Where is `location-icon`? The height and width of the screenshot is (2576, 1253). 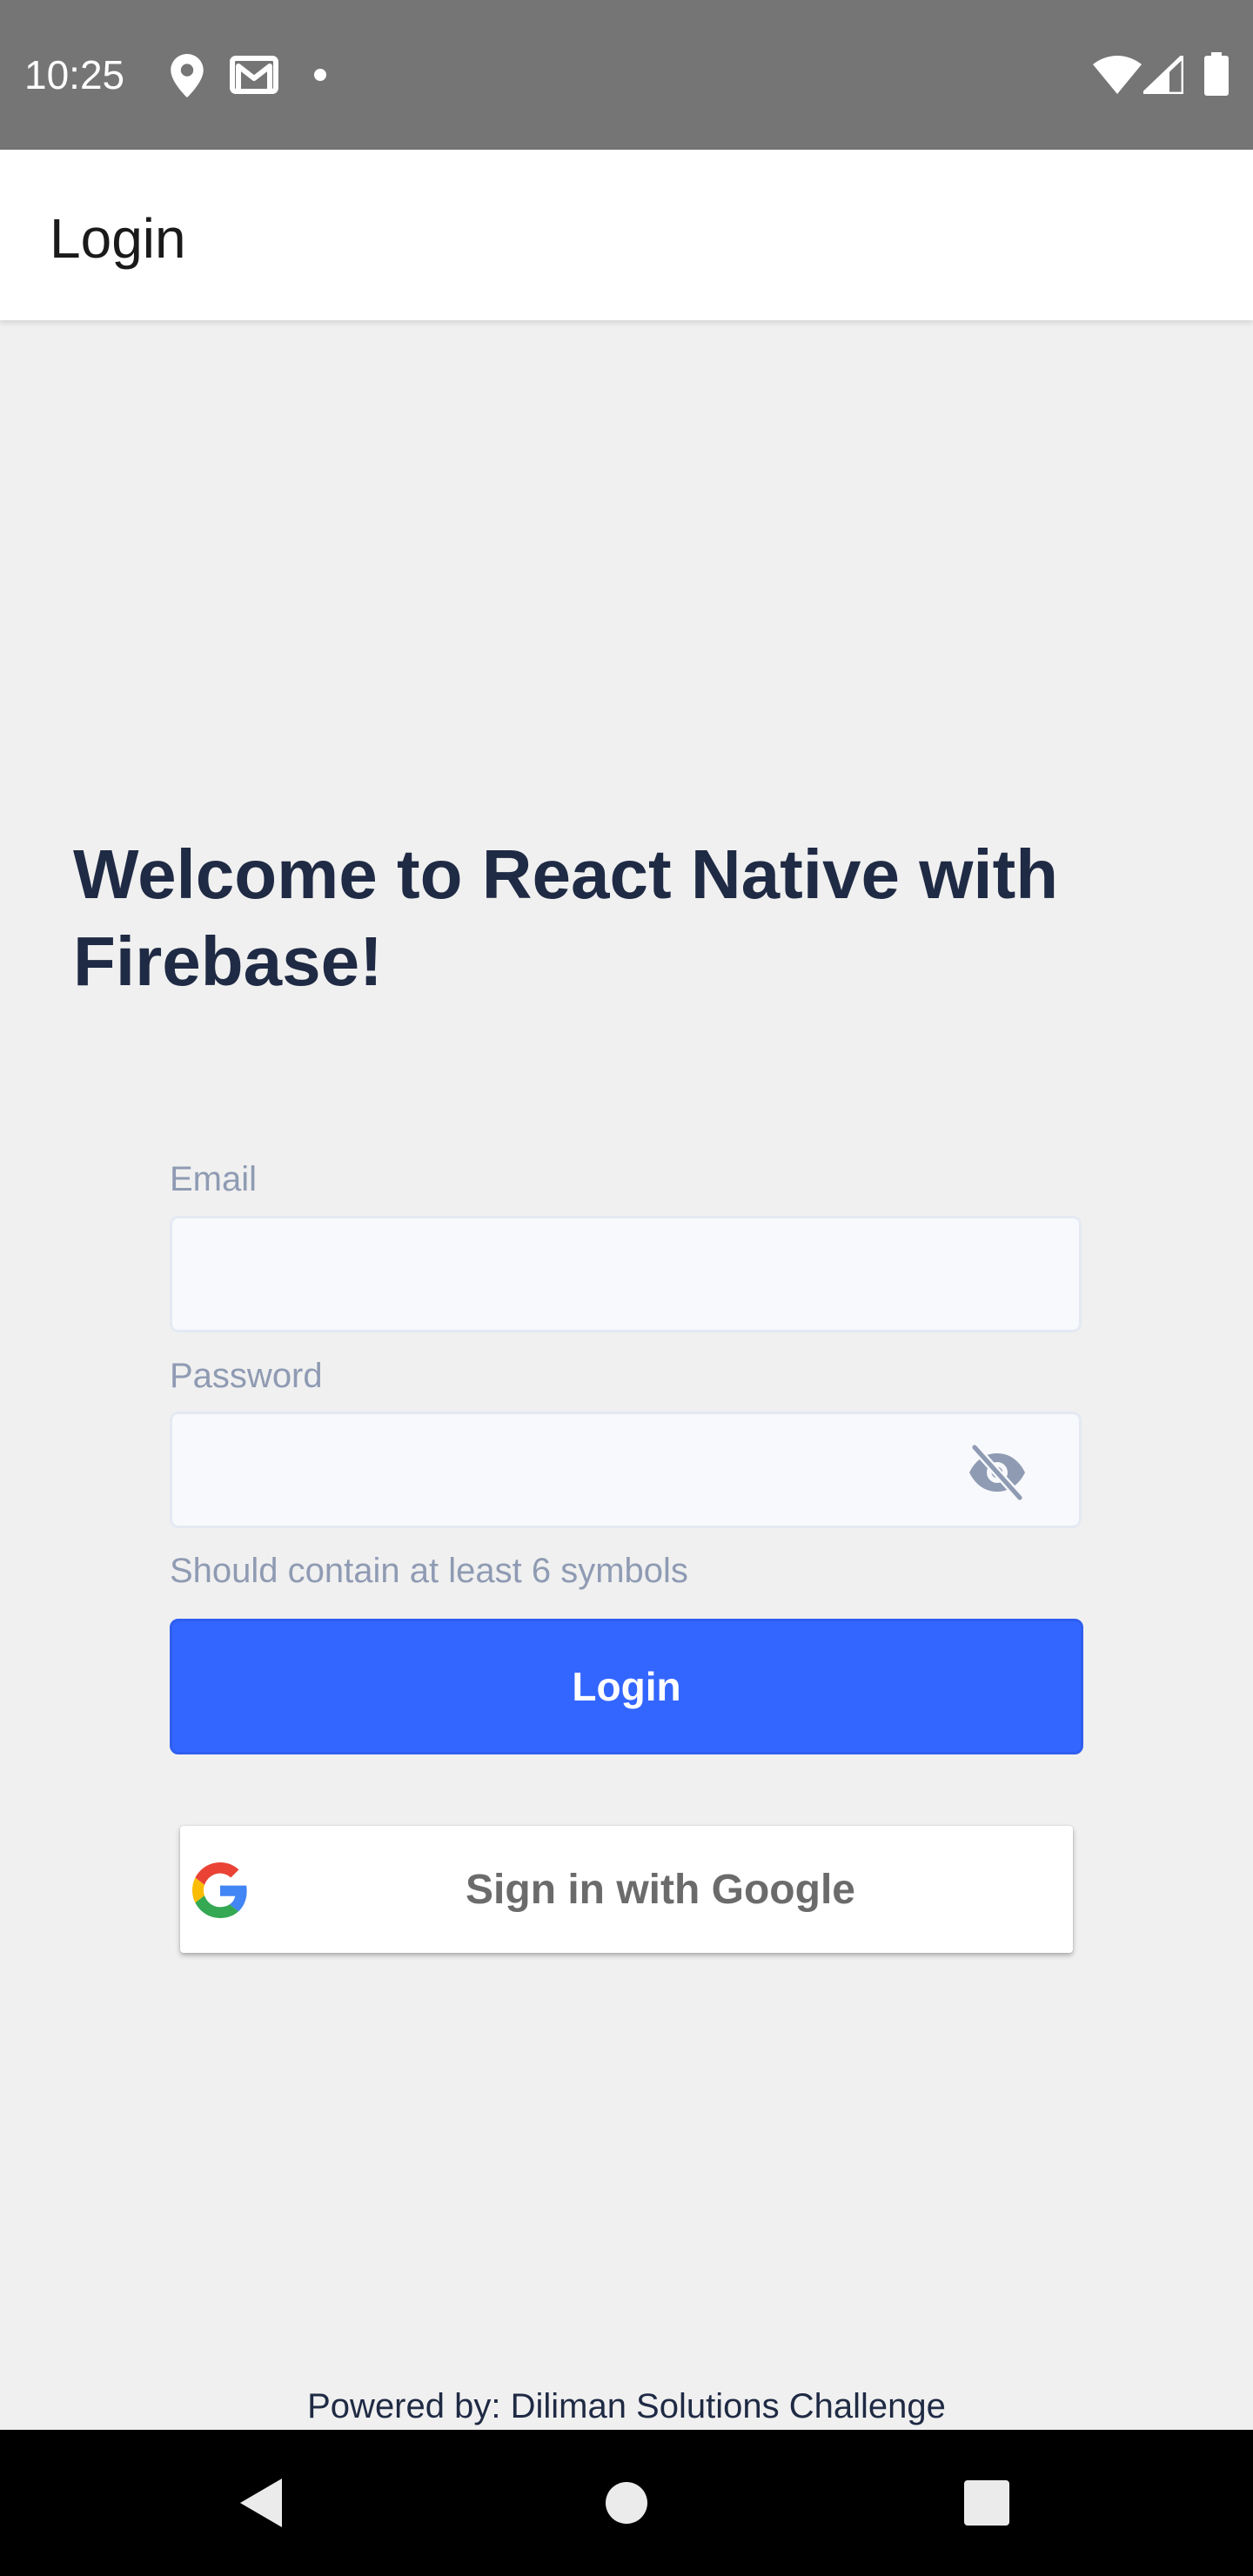
location-icon is located at coordinates (187, 75).